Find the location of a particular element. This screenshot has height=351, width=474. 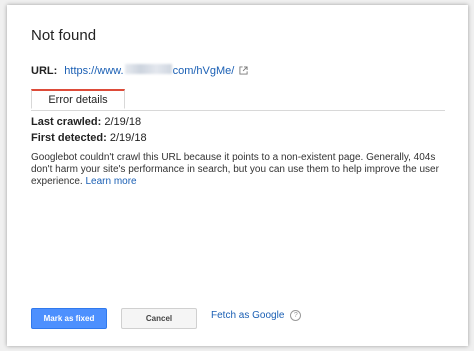

tab-bar: Error details is located at coordinates (238, 100).